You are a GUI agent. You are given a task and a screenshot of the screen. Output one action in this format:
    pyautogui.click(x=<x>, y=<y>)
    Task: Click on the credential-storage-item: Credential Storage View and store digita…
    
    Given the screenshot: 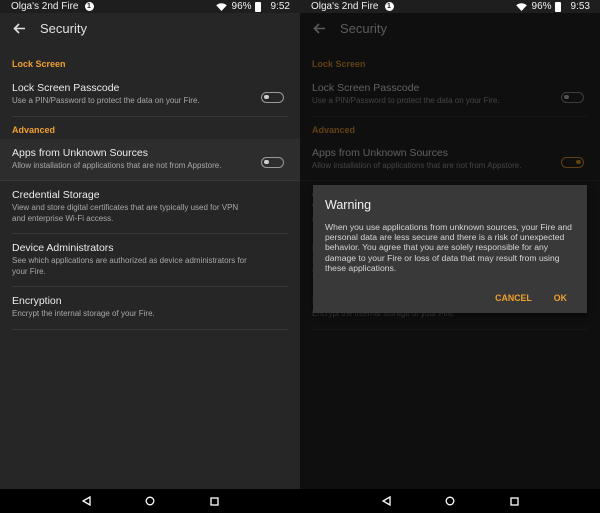 What is the action you would take?
    pyautogui.click(x=150, y=207)
    